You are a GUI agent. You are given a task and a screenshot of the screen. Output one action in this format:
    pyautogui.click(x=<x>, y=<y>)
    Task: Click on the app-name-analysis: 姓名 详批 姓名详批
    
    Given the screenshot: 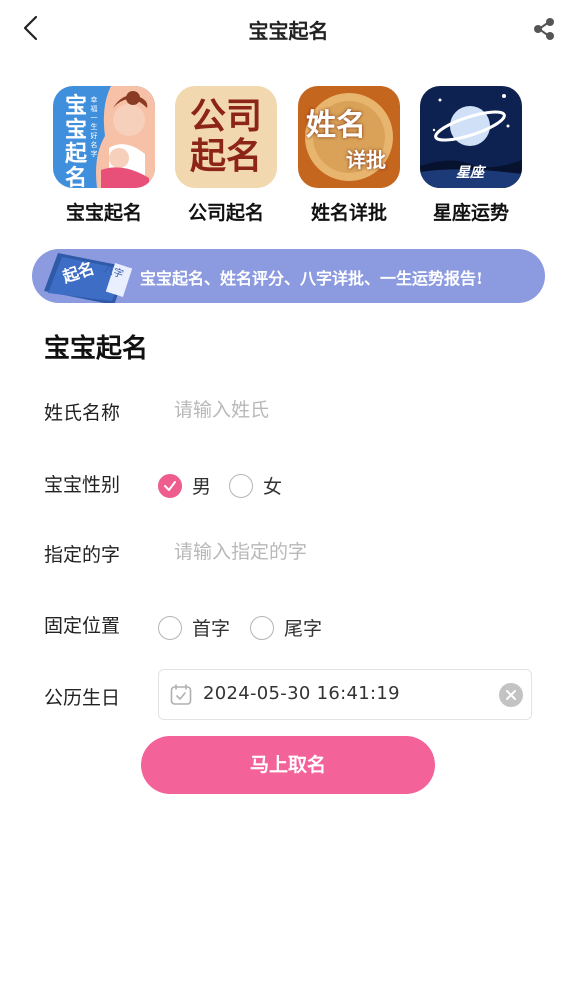 What is the action you would take?
    pyautogui.click(x=349, y=155)
    